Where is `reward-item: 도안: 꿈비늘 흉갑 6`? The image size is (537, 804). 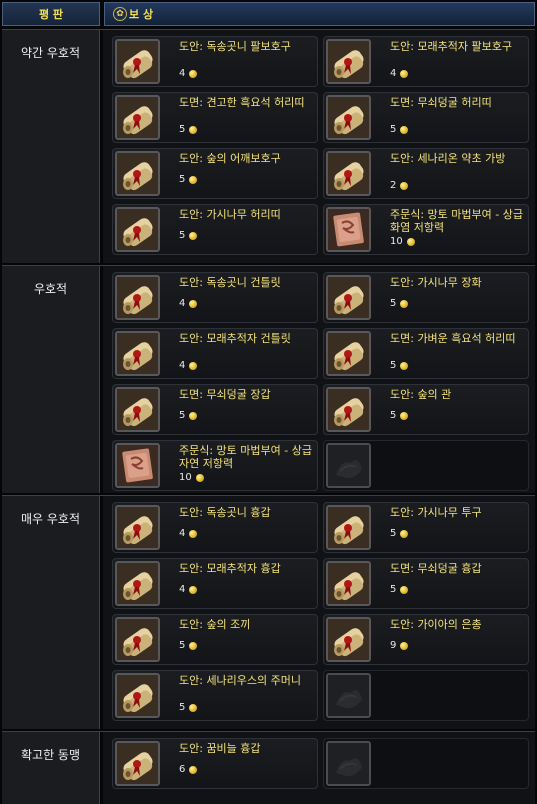 reward-item: 도안: 꿈비늘 흉갑 6 is located at coordinates (215, 763).